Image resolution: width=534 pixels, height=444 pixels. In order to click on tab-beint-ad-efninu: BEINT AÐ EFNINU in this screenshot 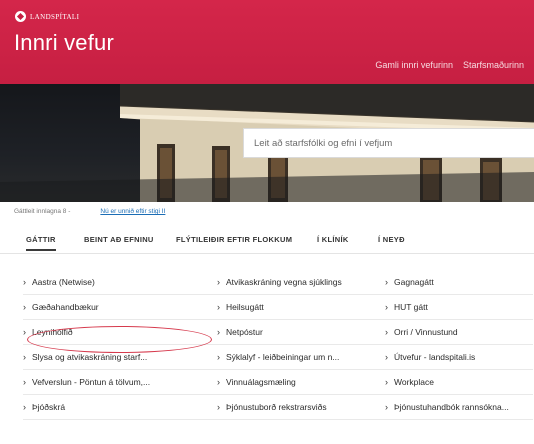, I will do `click(119, 239)`.